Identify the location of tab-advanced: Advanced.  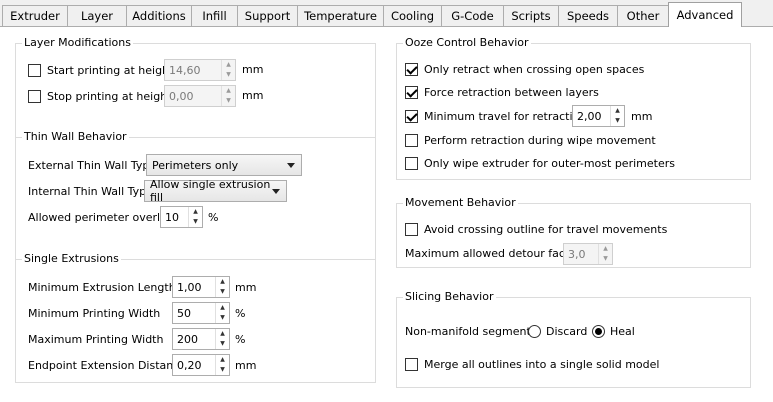
(705, 14).